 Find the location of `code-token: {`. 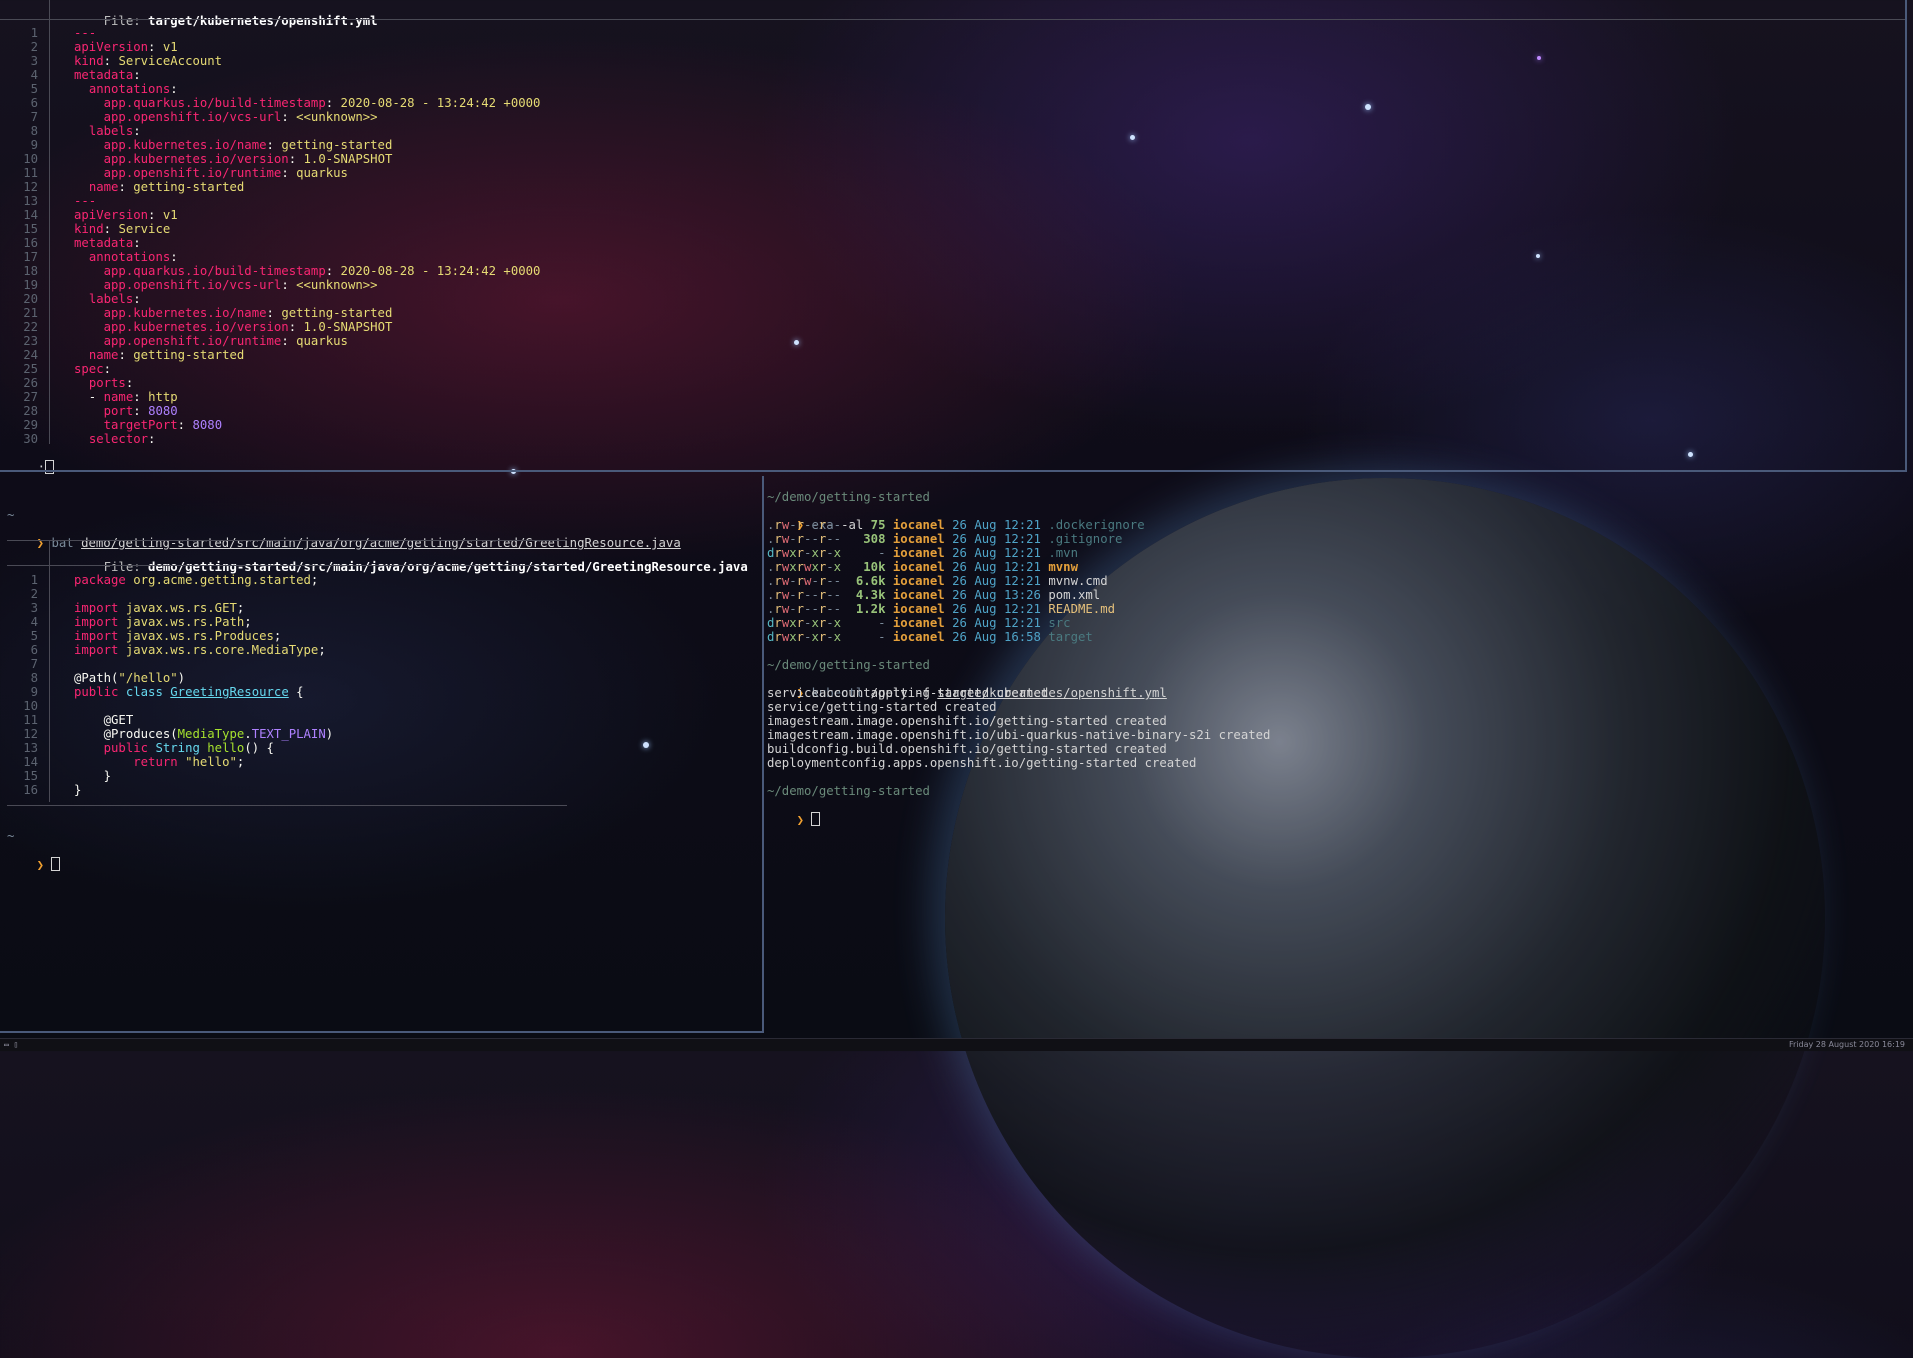

code-token: { is located at coordinates (296, 692).